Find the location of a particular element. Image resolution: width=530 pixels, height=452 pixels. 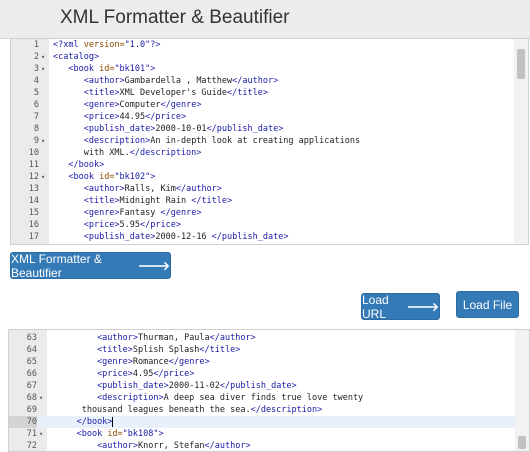

code-text: <book id="bk101"> is located at coordinates (112, 69).